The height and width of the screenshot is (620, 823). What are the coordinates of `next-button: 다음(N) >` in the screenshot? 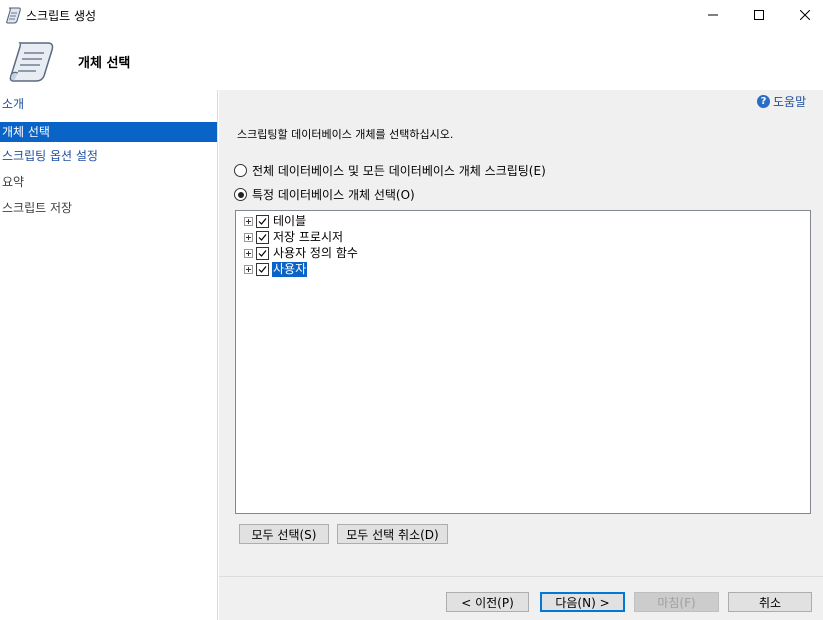 It's located at (582, 602).